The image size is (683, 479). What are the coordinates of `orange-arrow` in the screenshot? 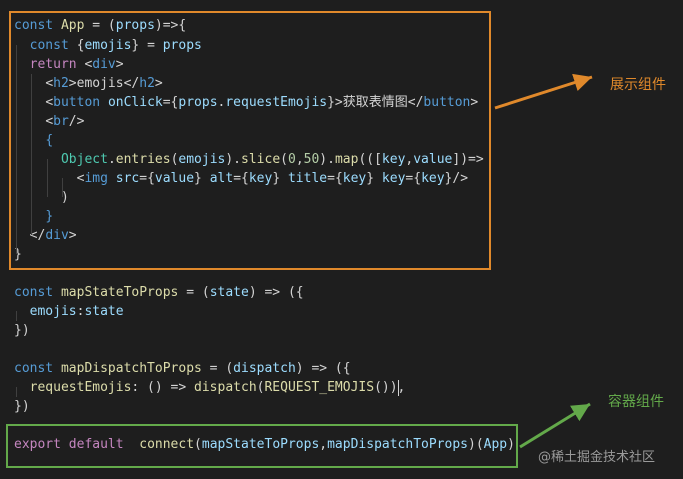 It's located at (543, 91).